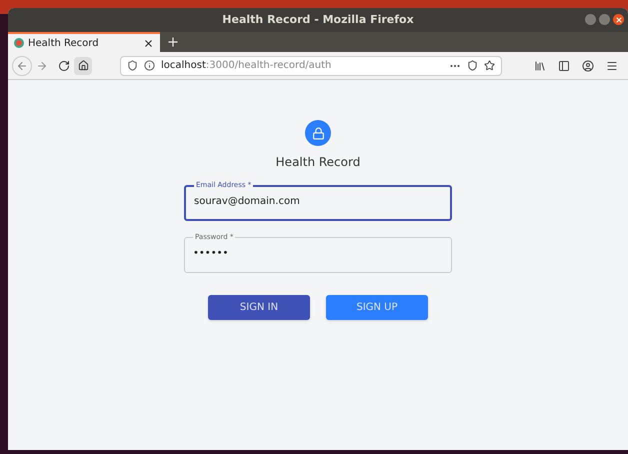 The image size is (628, 454). I want to click on address-bar: localhost:3000/health-record/auth, so click(311, 66).